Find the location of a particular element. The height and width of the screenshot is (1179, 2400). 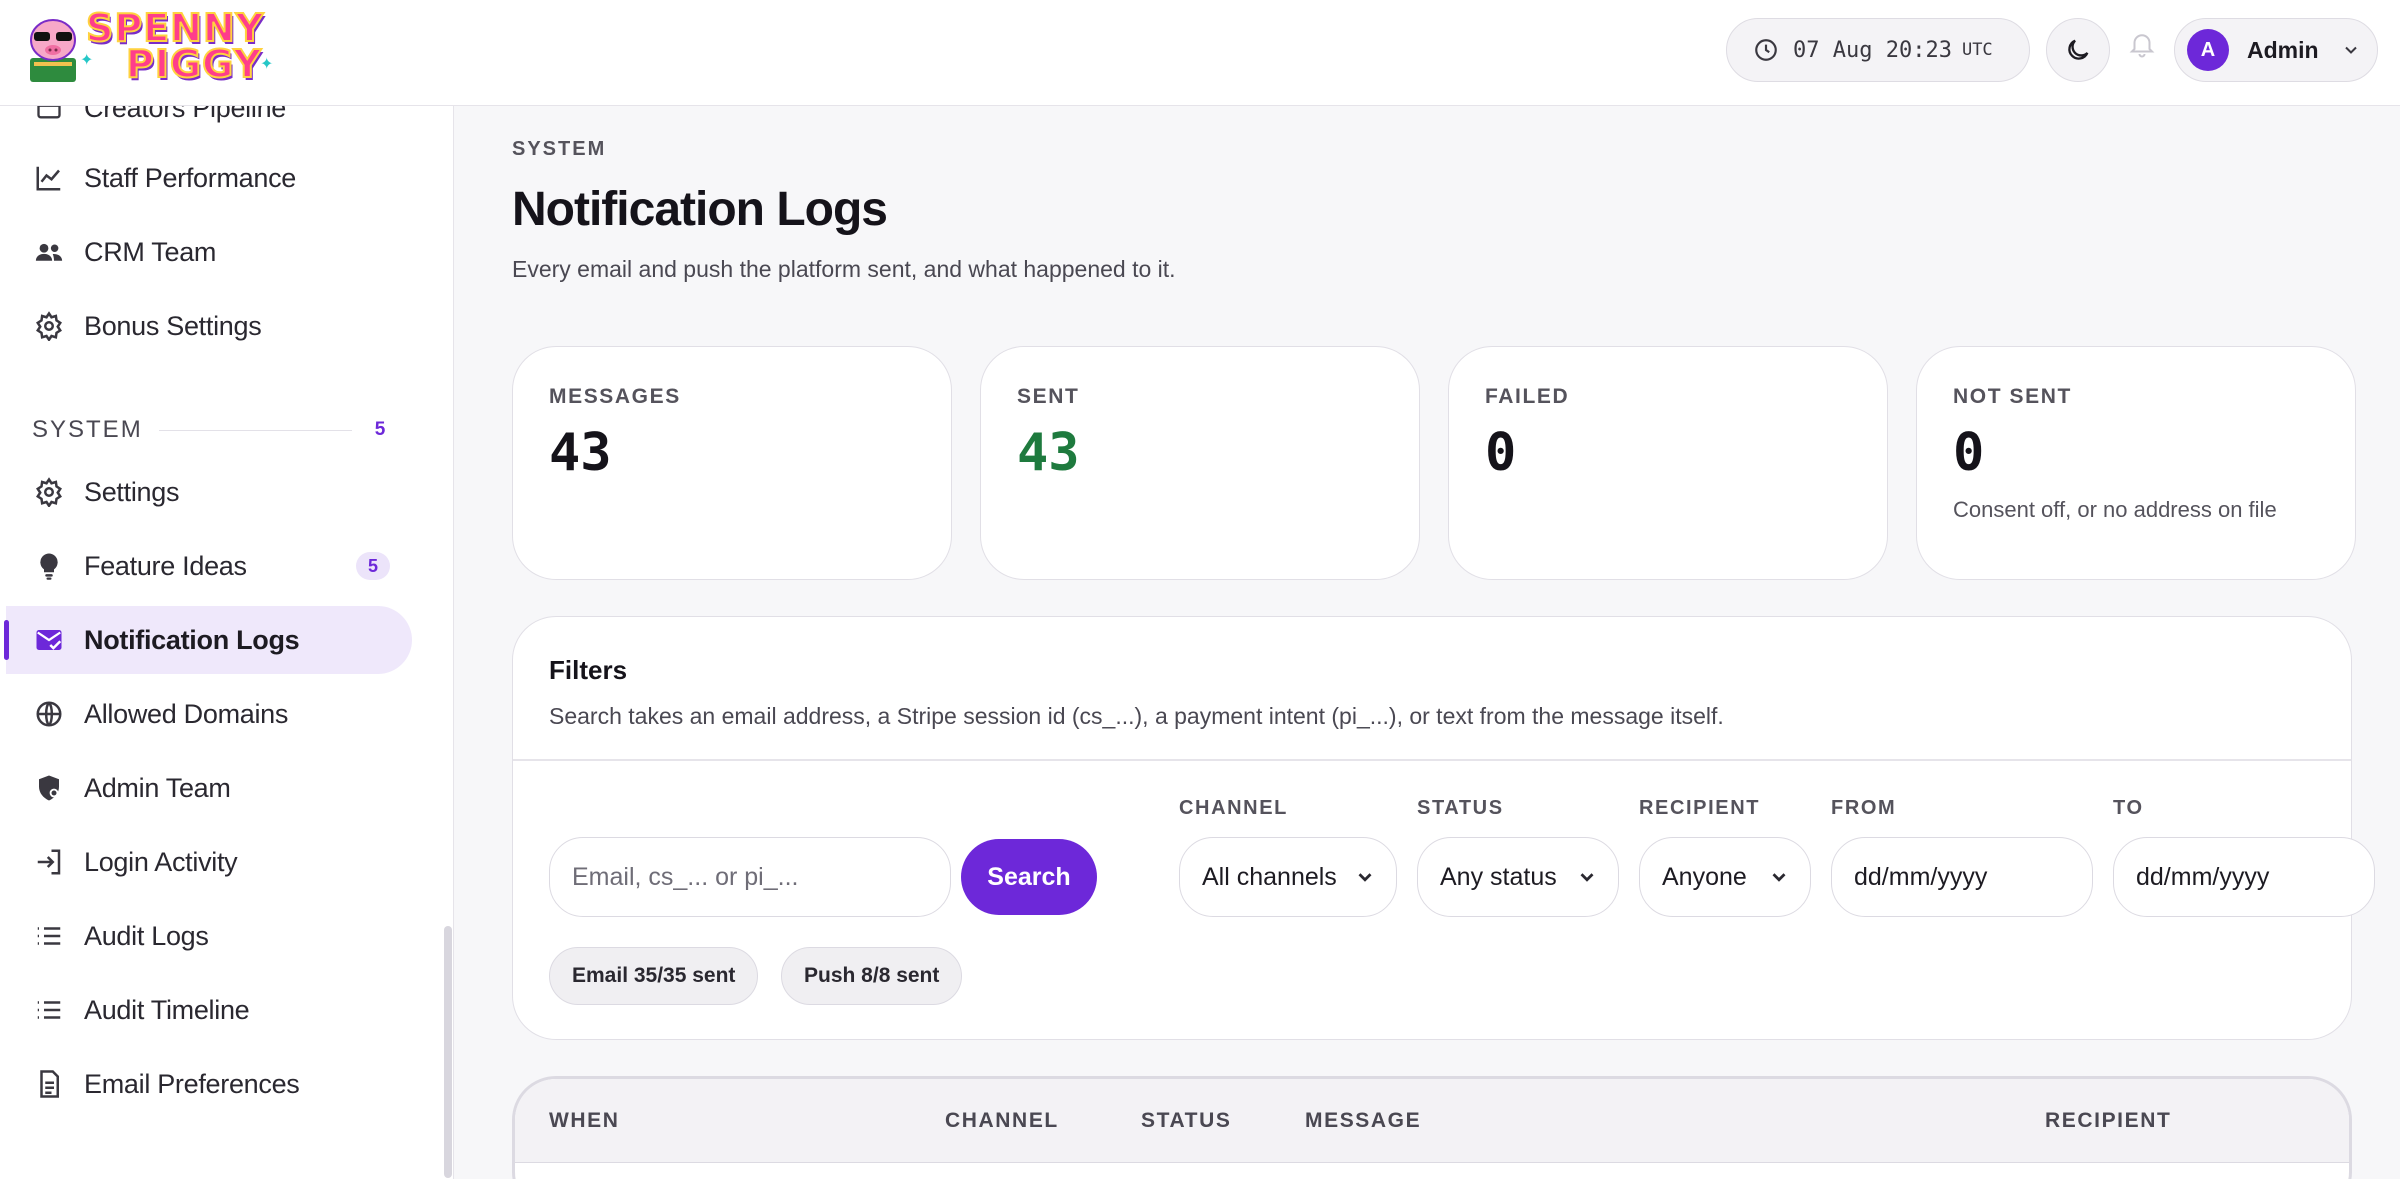

section-divider is located at coordinates (255, 430).